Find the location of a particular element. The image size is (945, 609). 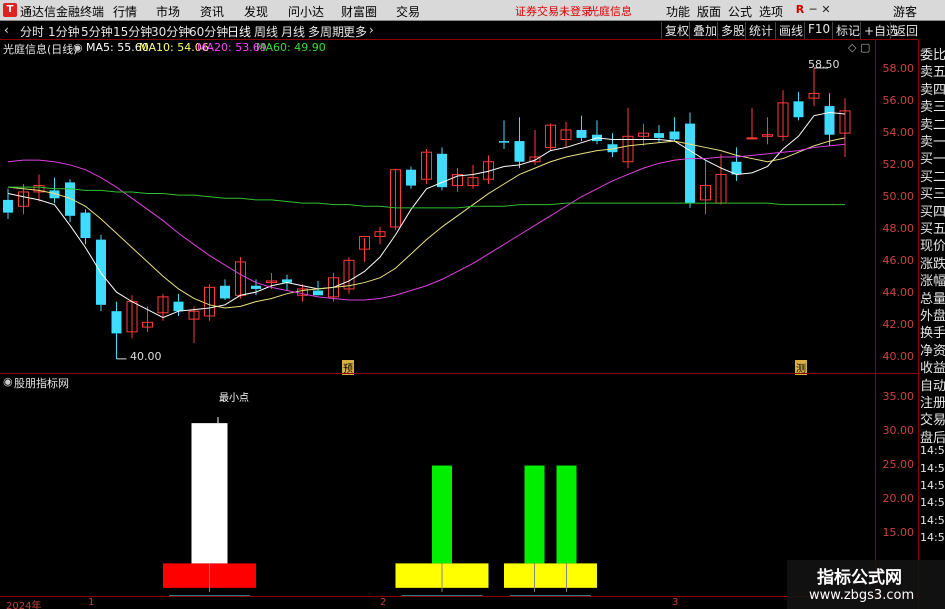

side-panel-item: 盘后 is located at coordinates (932, 436).